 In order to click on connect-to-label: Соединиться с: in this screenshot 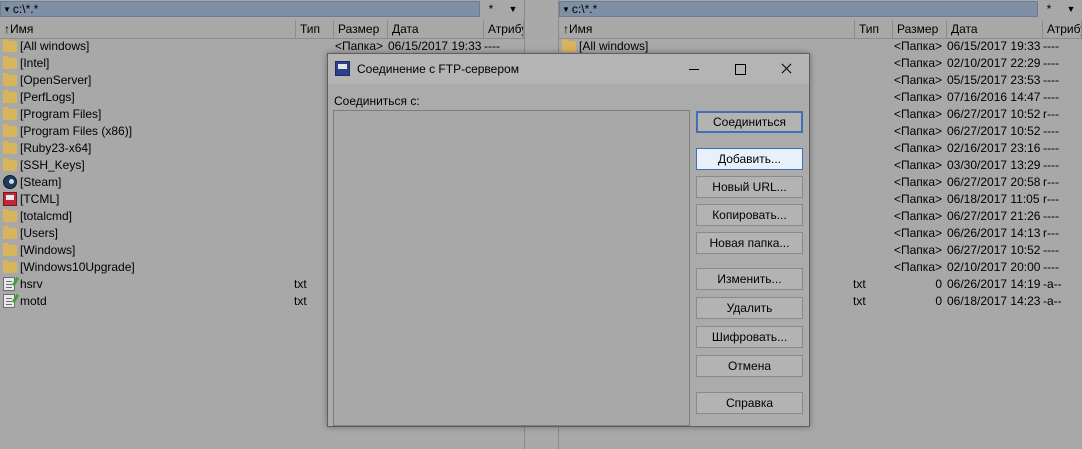, I will do `click(377, 101)`.